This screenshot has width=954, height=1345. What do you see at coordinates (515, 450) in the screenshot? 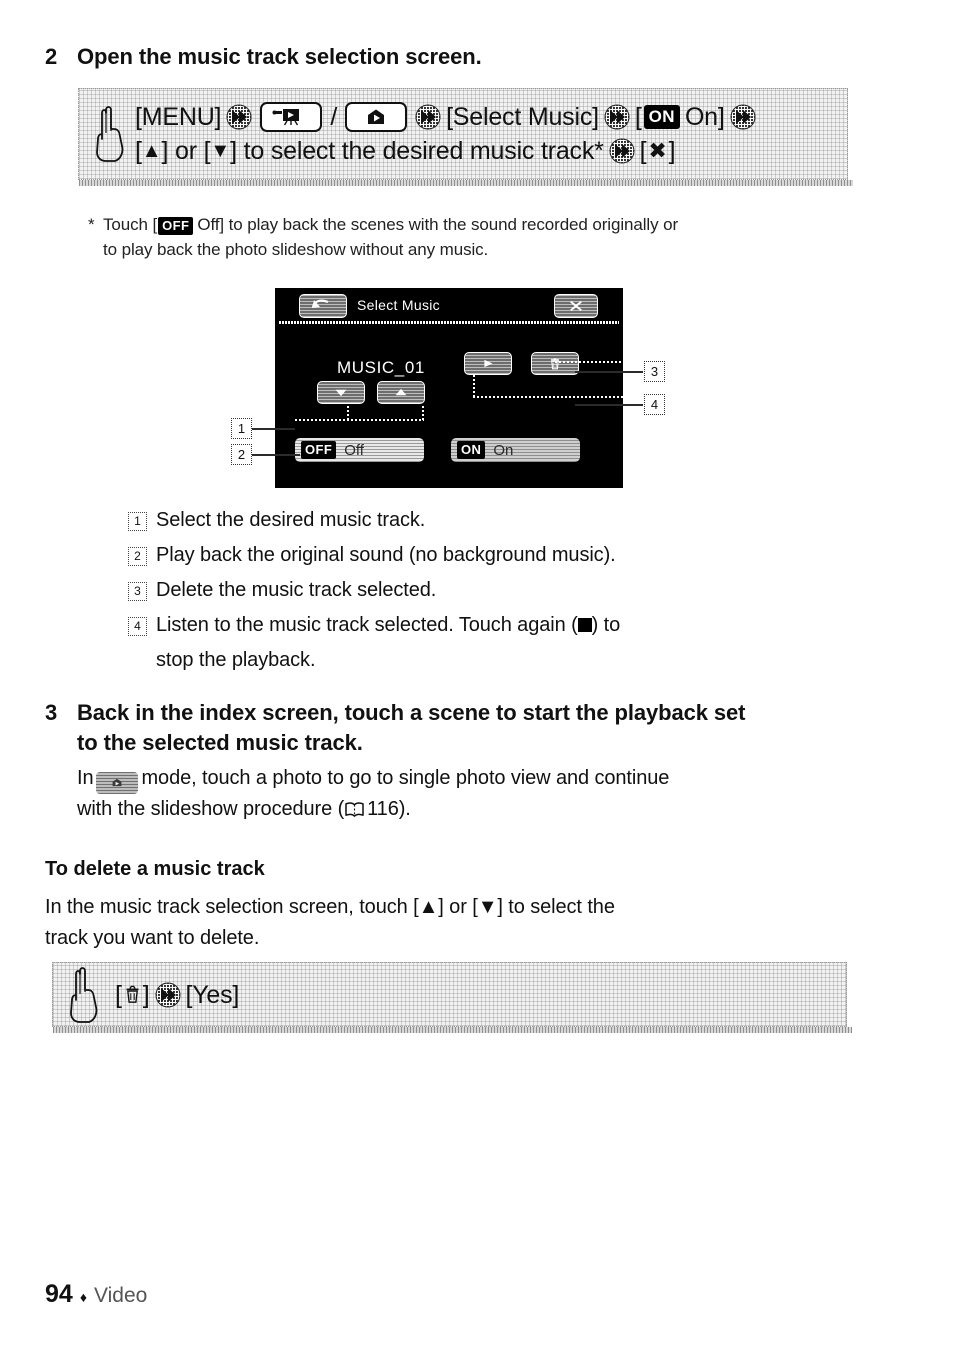
I see `on-option-row: ON On` at bounding box center [515, 450].